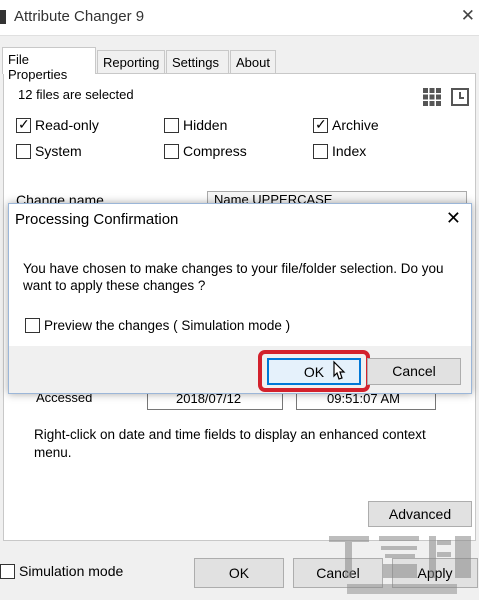 This screenshot has height=600, width=479. What do you see at coordinates (197, 62) in the screenshot?
I see `tab-settings: Settings` at bounding box center [197, 62].